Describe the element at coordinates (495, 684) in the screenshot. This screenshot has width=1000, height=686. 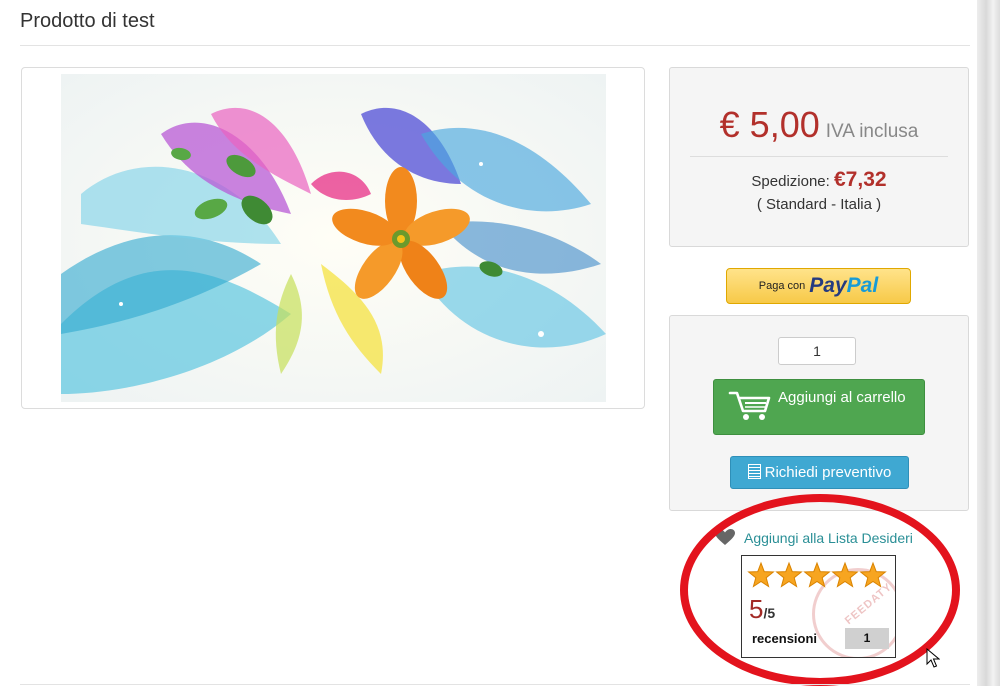
I see `bottom-divider` at that location.